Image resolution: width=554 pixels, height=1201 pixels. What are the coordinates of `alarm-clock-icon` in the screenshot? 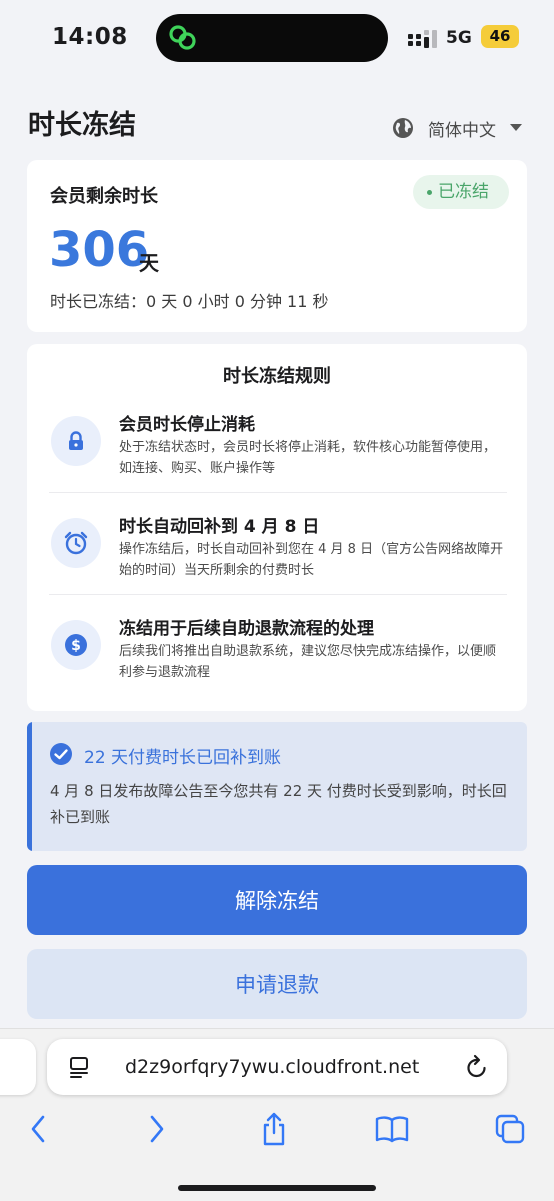 It's located at (76, 543).